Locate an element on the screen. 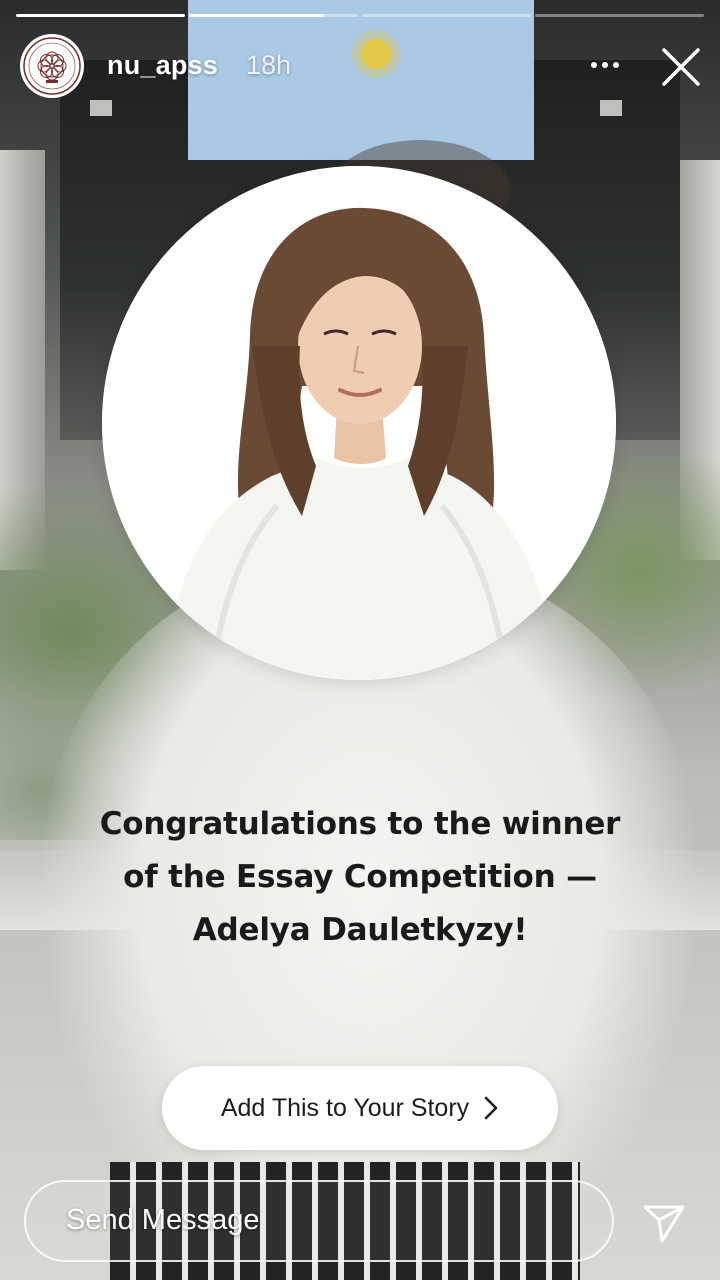  story-username: nu_apss is located at coordinates (162, 65).